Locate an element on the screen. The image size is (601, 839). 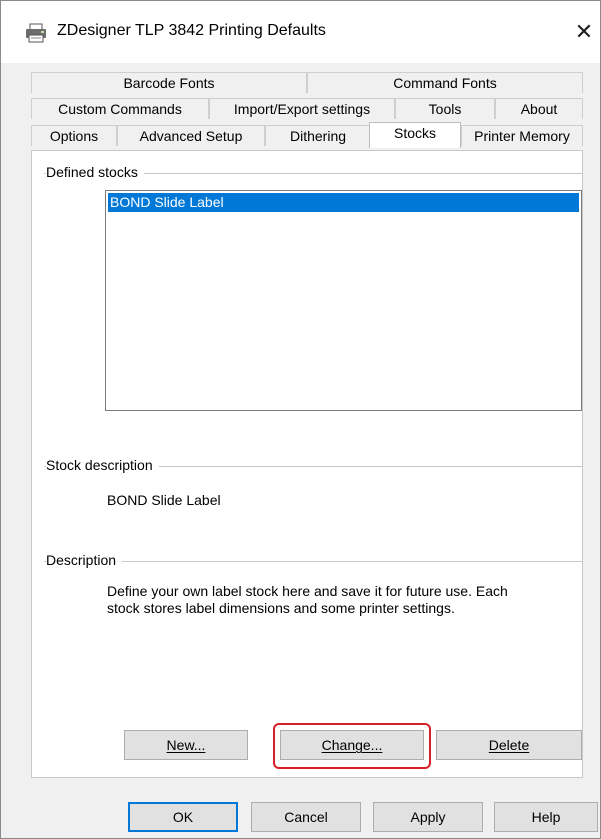
tab-advanced-setup: Advanced Setup is located at coordinates (191, 135).